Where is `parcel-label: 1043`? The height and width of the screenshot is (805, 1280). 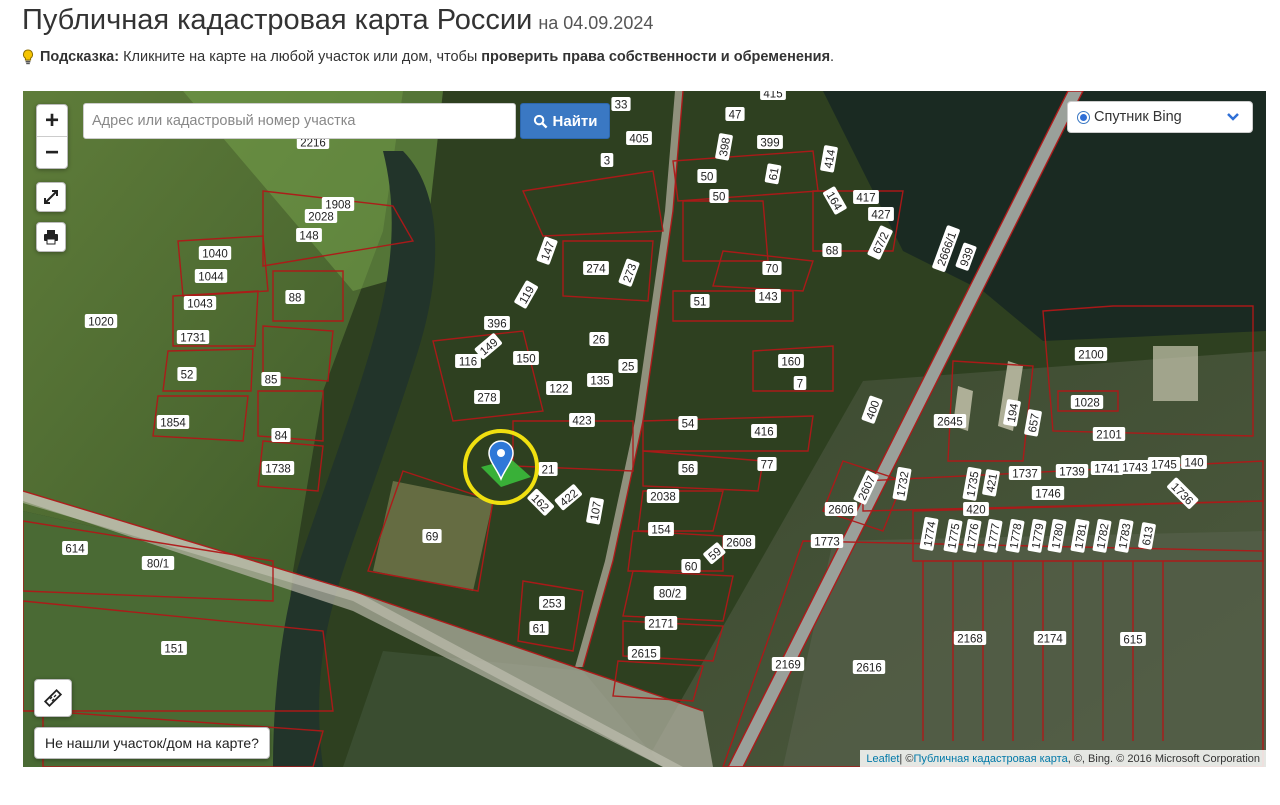
parcel-label: 1043 is located at coordinates (200, 303).